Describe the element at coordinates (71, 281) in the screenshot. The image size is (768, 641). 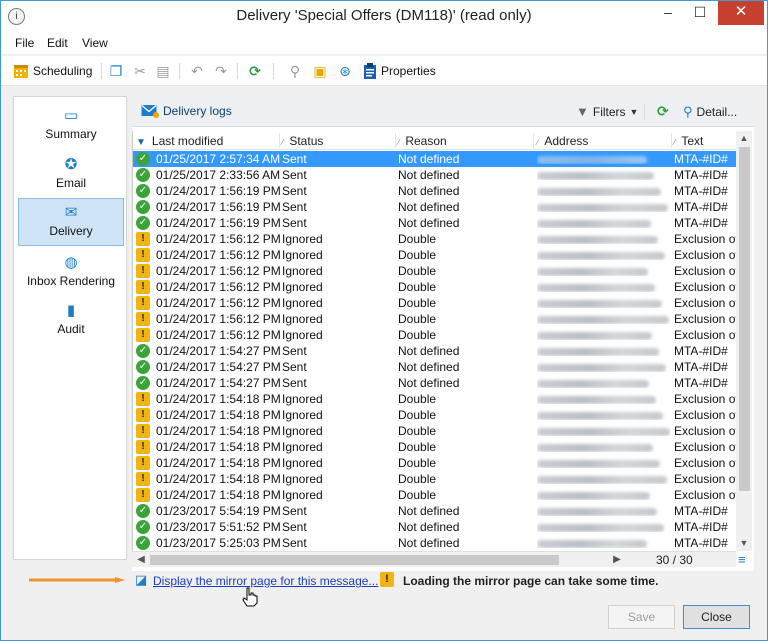
I see `sidebar-item-label: Inbox Rendering` at that location.